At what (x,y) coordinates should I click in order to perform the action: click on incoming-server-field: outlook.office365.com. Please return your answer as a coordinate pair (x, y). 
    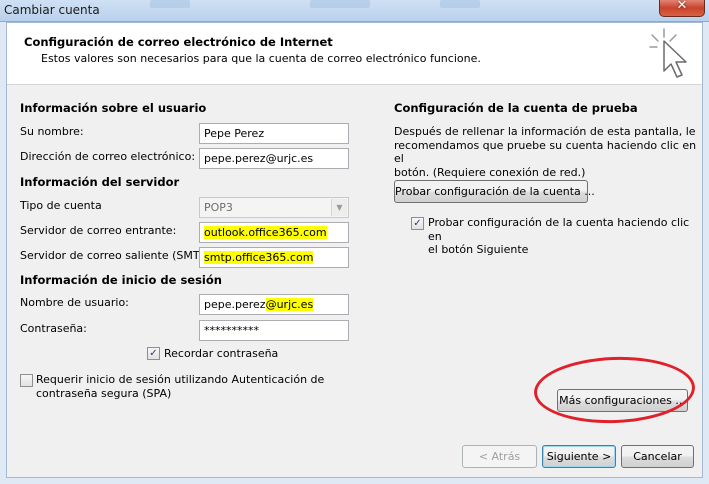
    Looking at the image, I should click on (274, 232).